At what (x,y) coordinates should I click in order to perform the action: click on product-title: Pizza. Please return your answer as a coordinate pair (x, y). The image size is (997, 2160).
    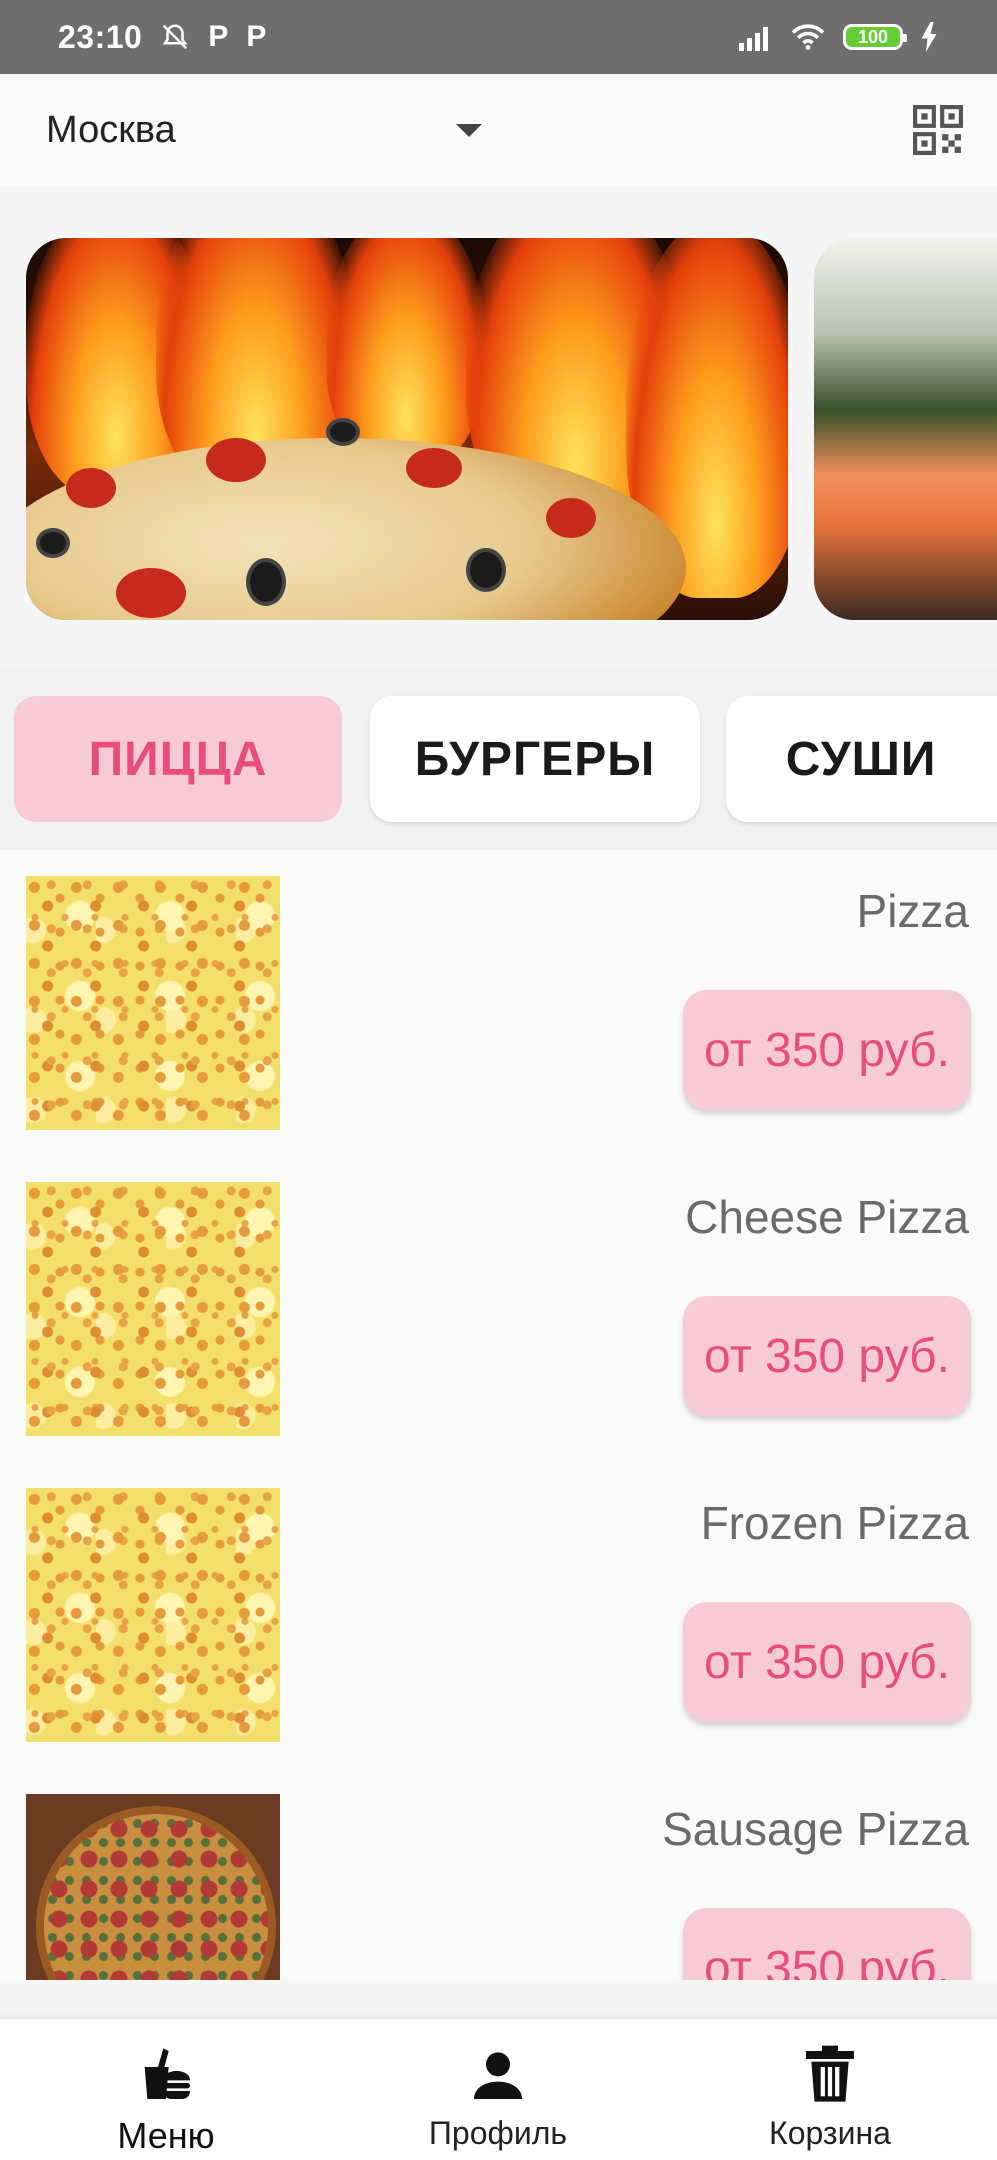
    Looking at the image, I should click on (912, 911).